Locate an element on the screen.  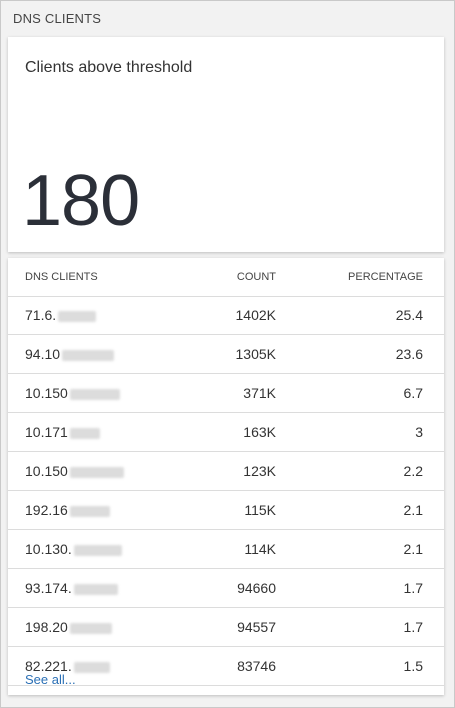
client-cell: 192.16 is located at coordinates (67, 510).